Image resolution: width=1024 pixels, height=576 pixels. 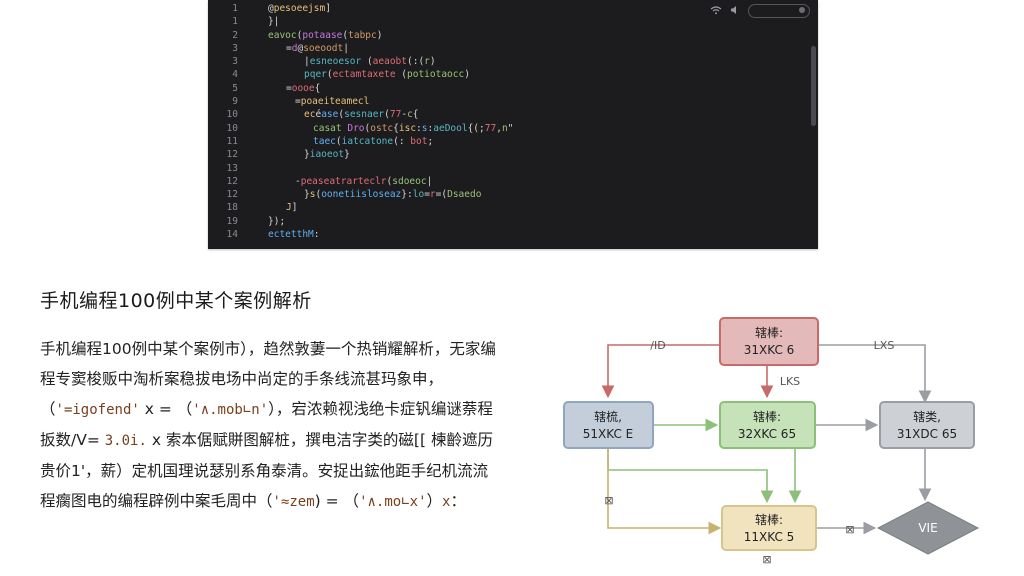 What do you see at coordinates (927, 425) in the screenshot?
I see `node-right: 辖类, 31XDC 65` at bounding box center [927, 425].